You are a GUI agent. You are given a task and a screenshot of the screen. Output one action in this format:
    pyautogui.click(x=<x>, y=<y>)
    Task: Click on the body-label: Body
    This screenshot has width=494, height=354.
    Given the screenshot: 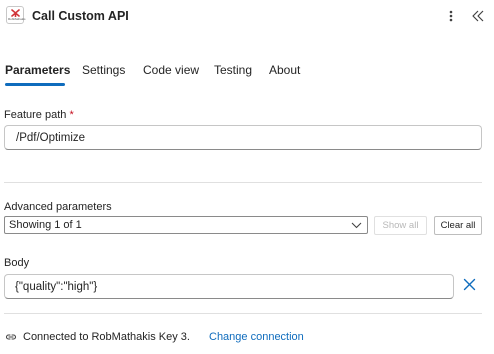 What is the action you would take?
    pyautogui.click(x=17, y=263)
    